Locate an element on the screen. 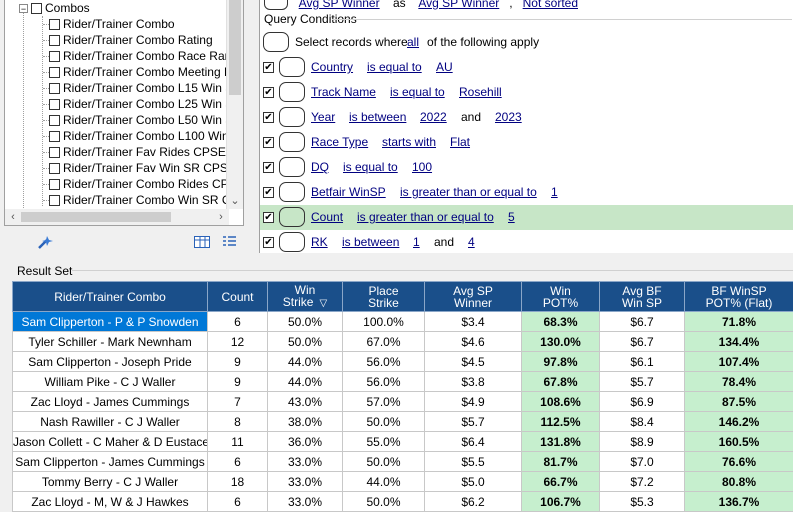 The image size is (793, 512). table-cell: 81.7% is located at coordinates (560, 461).